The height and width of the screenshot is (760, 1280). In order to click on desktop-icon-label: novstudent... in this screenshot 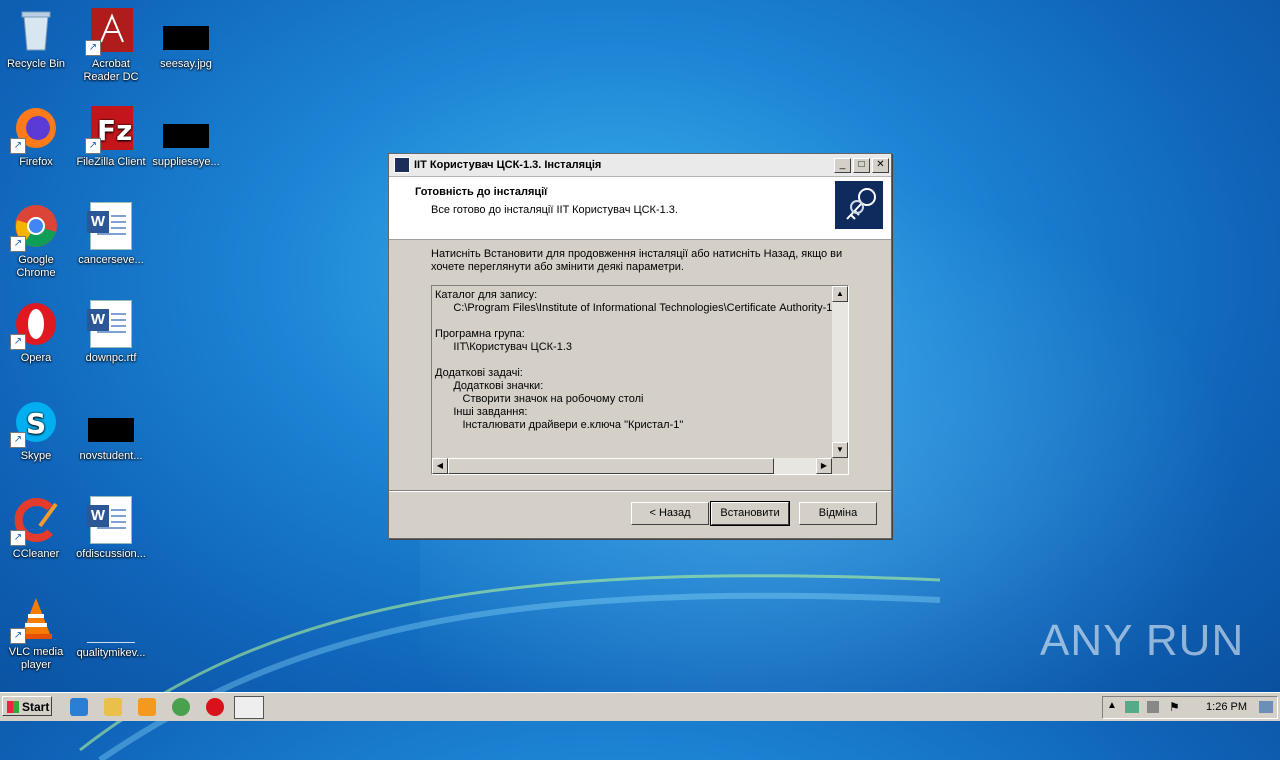, I will do `click(111, 456)`.